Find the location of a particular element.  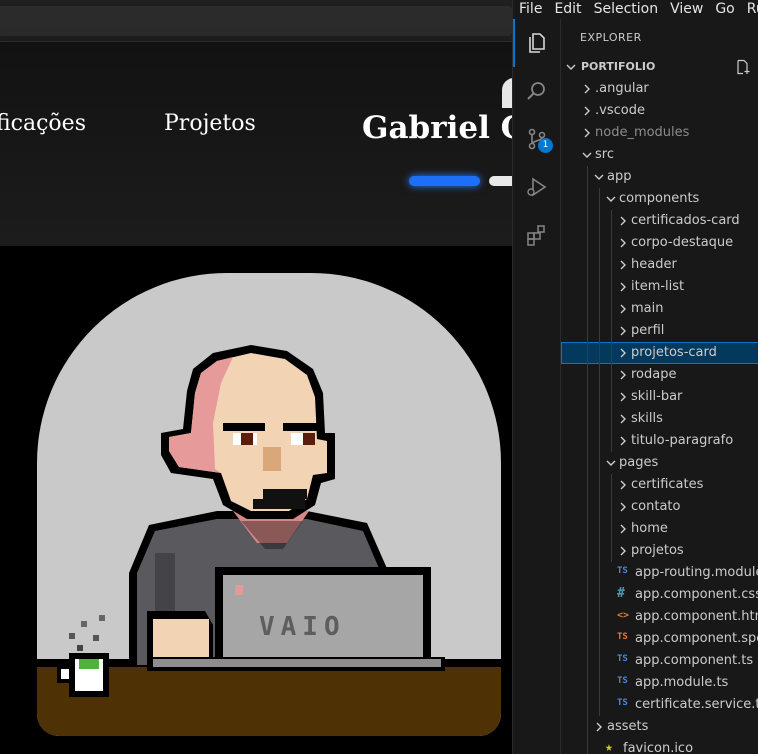

browser-address-bar is located at coordinates (256, 21).